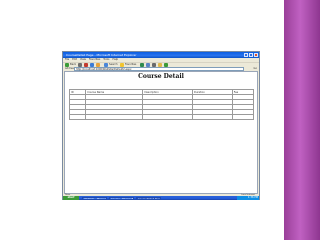 The image size is (320, 240). Describe the element at coordinates (251, 55) in the screenshot. I see `maximize-button` at that location.